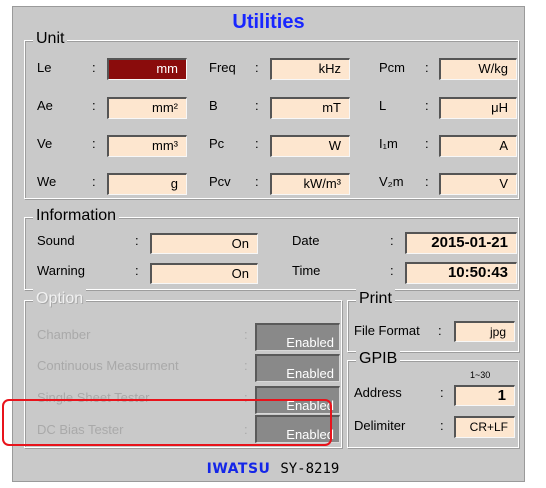  Describe the element at coordinates (461, 243) in the screenshot. I see `date-field: 2015-01-21` at that location.